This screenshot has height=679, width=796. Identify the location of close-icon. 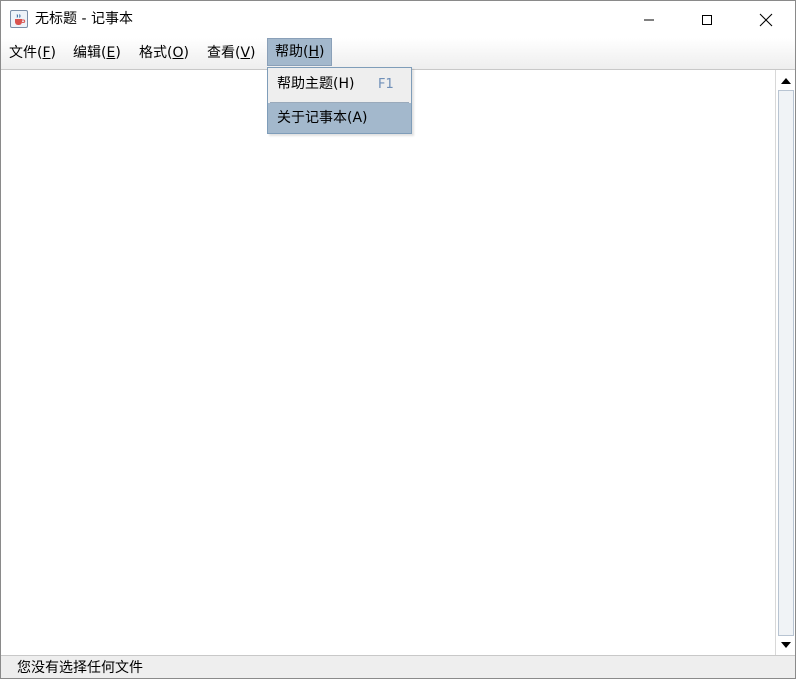
(766, 19).